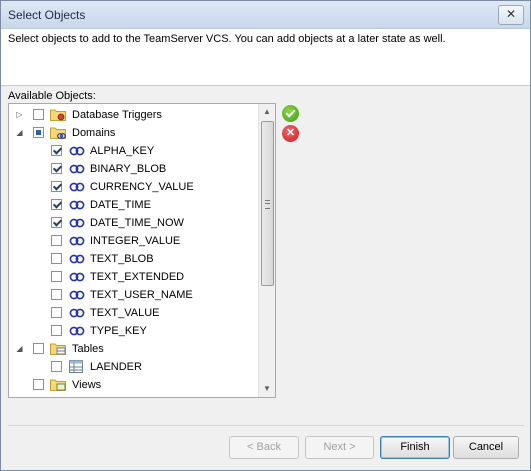 The height and width of the screenshot is (471, 531). I want to click on tree-item: ALPHA_KEY, so click(134, 151).